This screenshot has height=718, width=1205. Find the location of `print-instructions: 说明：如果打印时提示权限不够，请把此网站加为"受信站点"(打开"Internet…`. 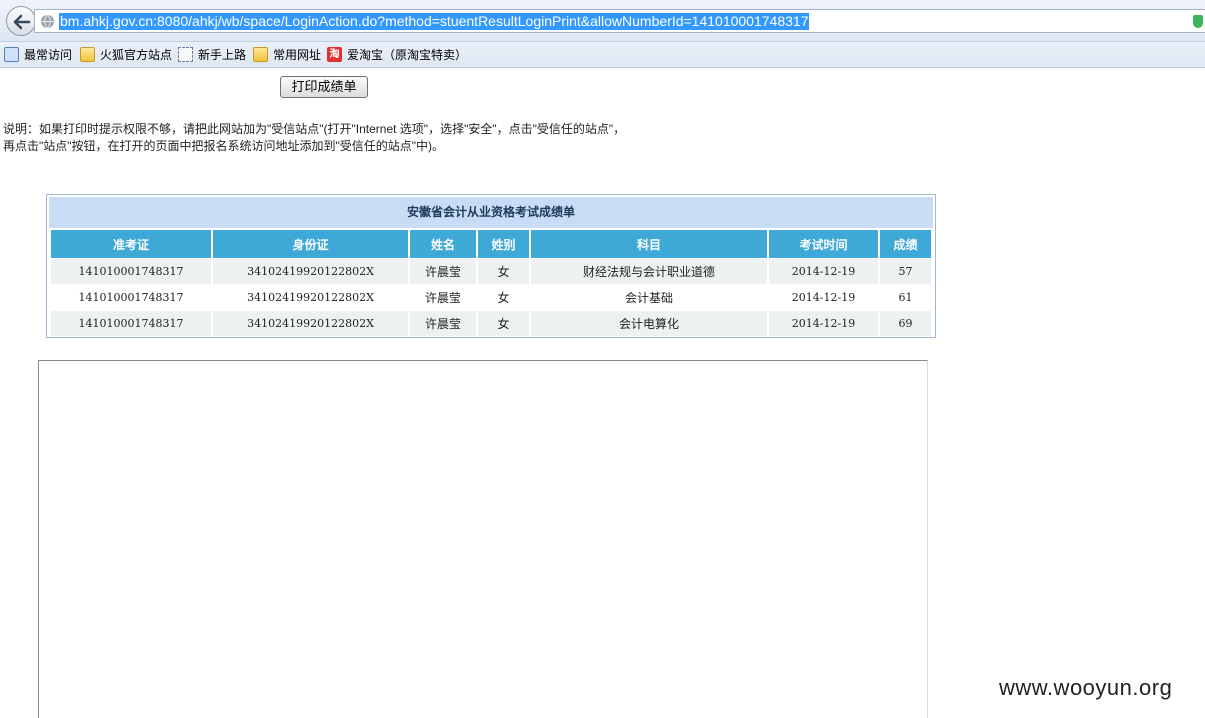

print-instructions: 说明：如果打印时提示权限不够，请把此网站加为"受信站点"(打开"Internet… is located at coordinates (314, 137).